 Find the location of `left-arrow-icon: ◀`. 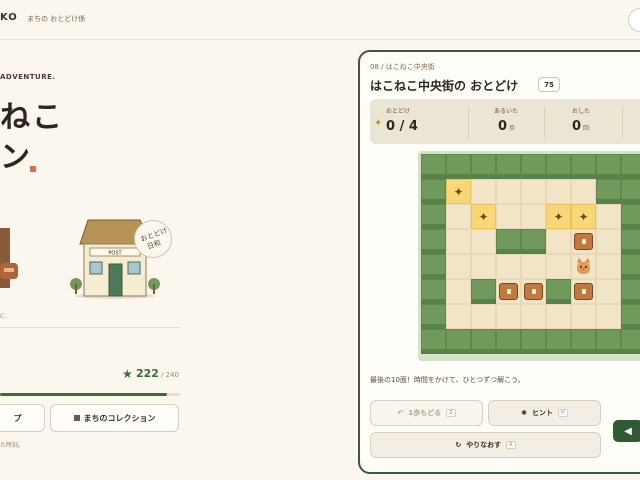

left-arrow-icon: ◀ is located at coordinates (628, 431).